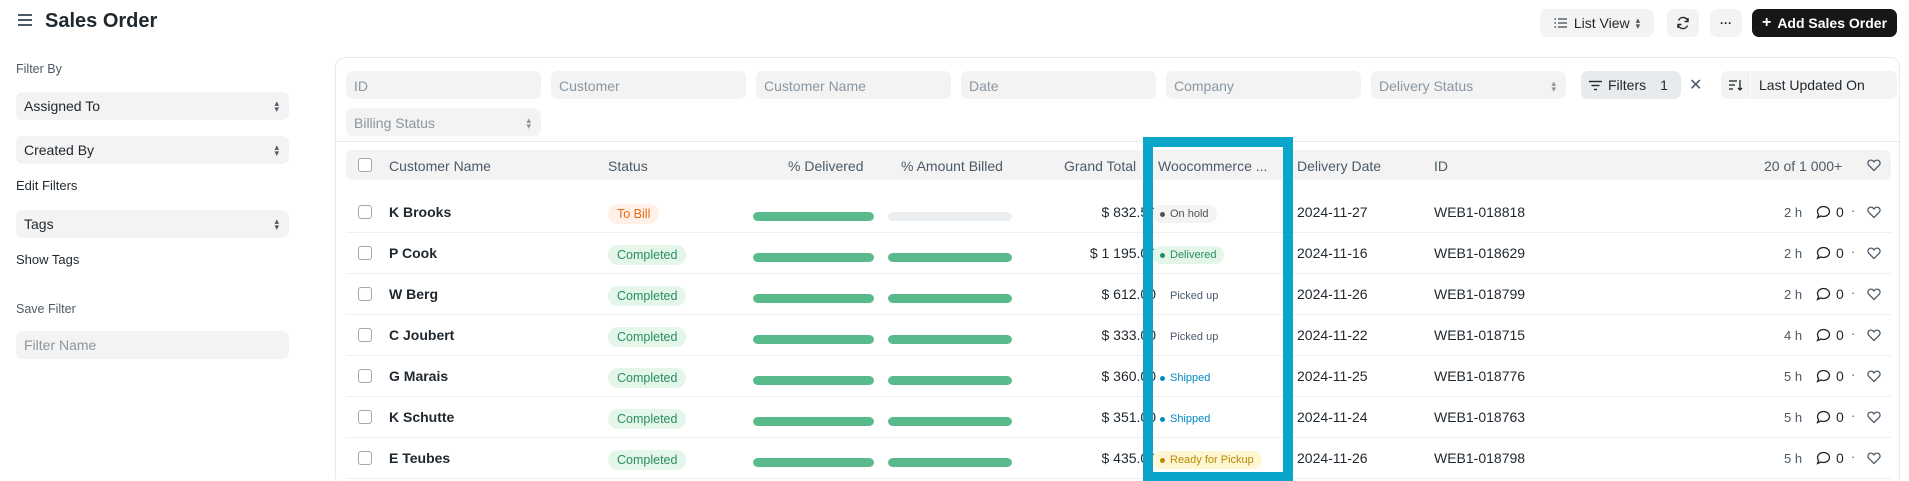  Describe the element at coordinates (419, 458) in the screenshot. I see `customer-name: E Teubes` at that location.